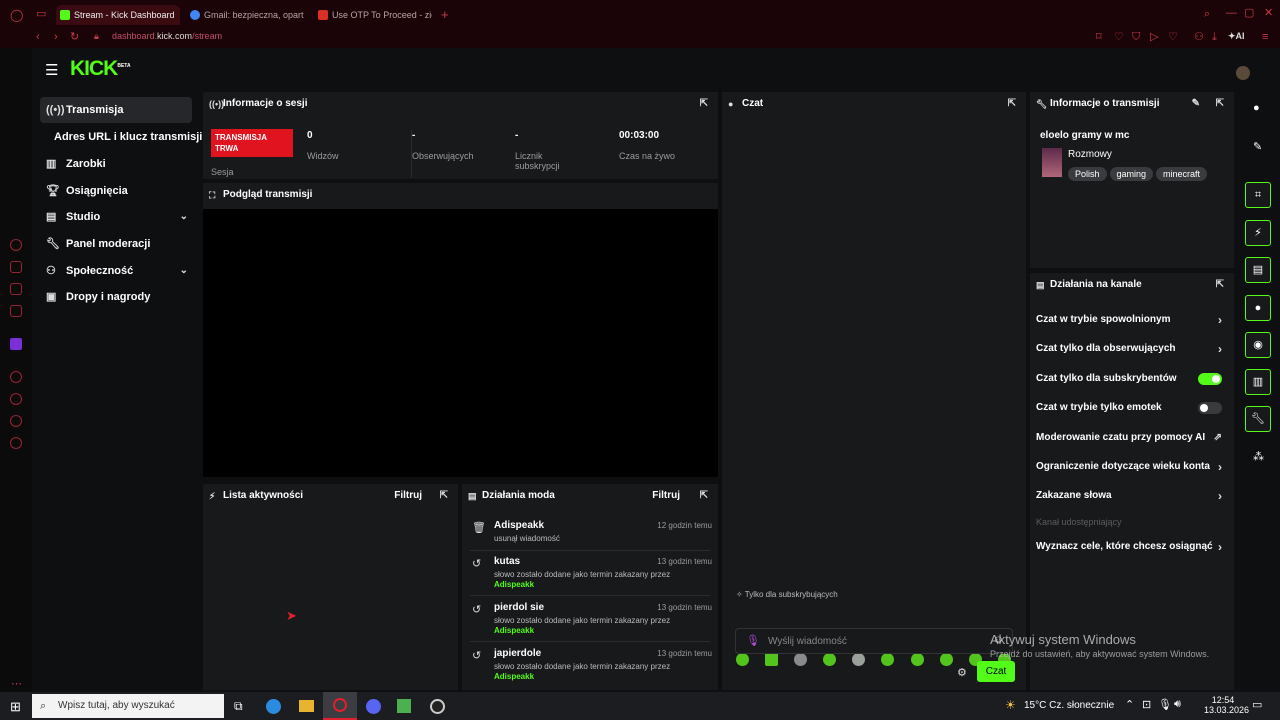 The height and width of the screenshot is (720, 1280). I want to click on task-view-icon: ⧉, so click(238, 706).